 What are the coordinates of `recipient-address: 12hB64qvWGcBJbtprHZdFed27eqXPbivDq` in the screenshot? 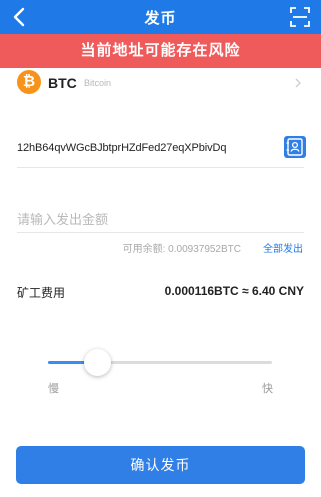 It's located at (121, 148).